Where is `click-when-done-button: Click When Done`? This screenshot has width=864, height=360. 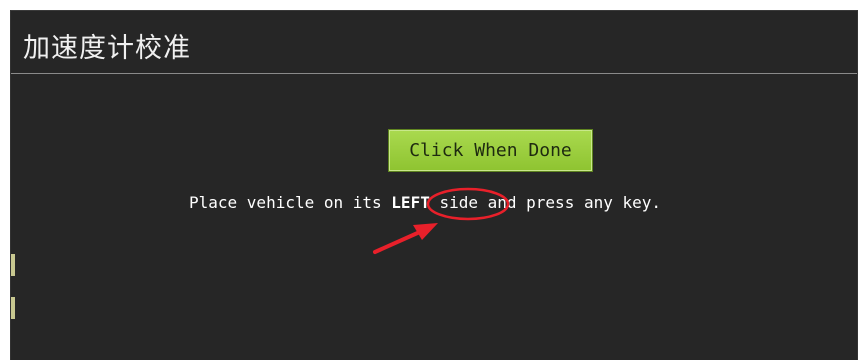
click-when-done-button: Click When Done is located at coordinates (490, 150).